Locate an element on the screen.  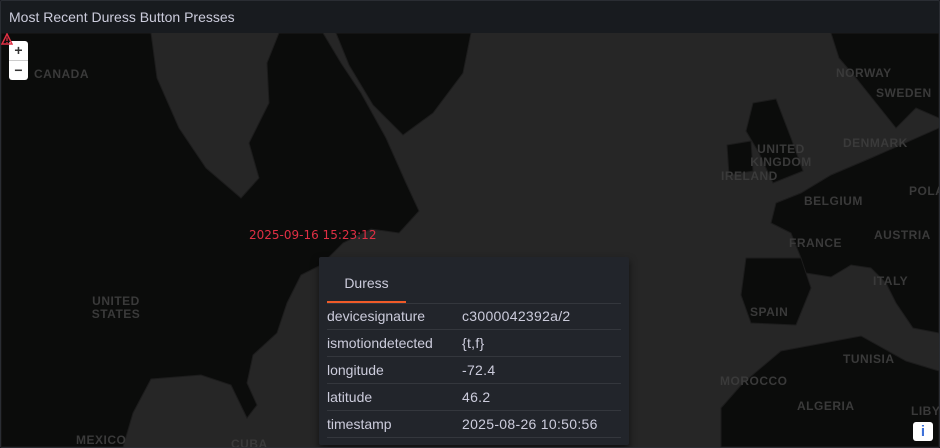
scandinavia-land is located at coordinates (884, 81).